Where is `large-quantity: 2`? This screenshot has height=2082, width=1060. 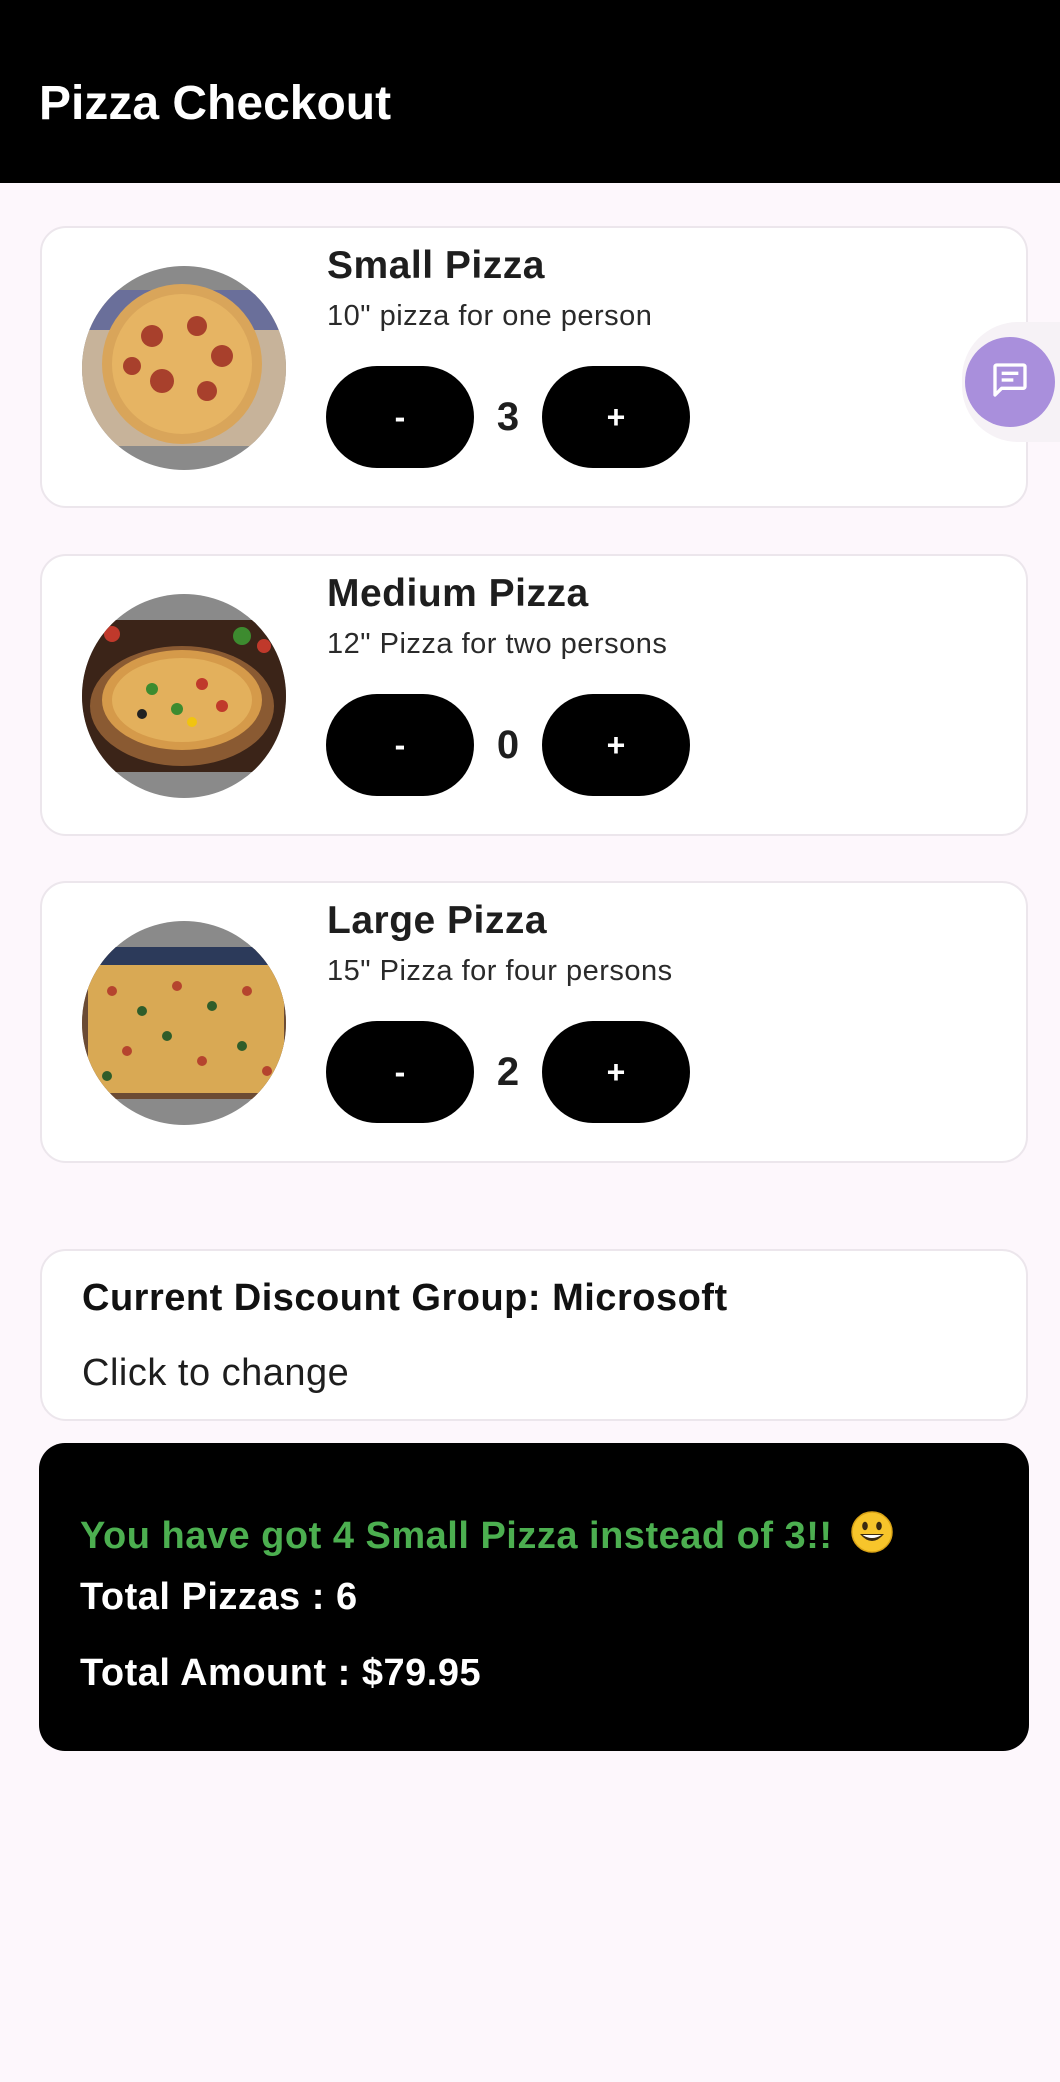
large-quantity: 2 is located at coordinates (508, 1071).